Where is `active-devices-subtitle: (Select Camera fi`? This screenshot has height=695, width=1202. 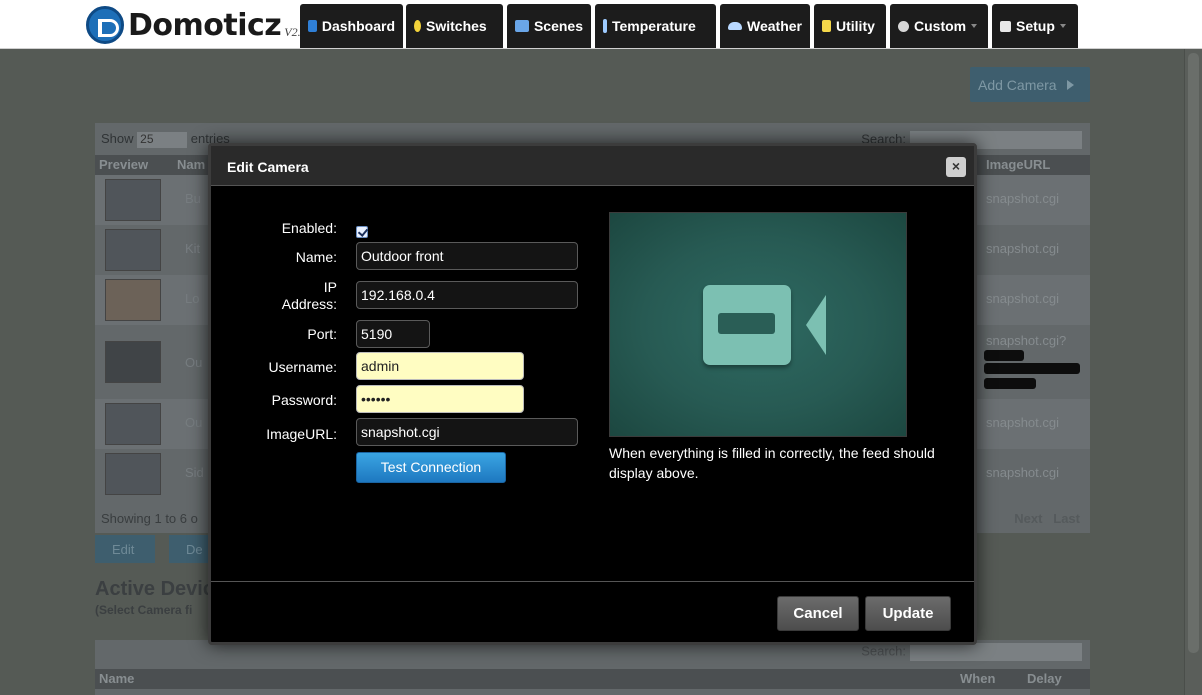
active-devices-subtitle: (Select Camera fi is located at coordinates (144, 610).